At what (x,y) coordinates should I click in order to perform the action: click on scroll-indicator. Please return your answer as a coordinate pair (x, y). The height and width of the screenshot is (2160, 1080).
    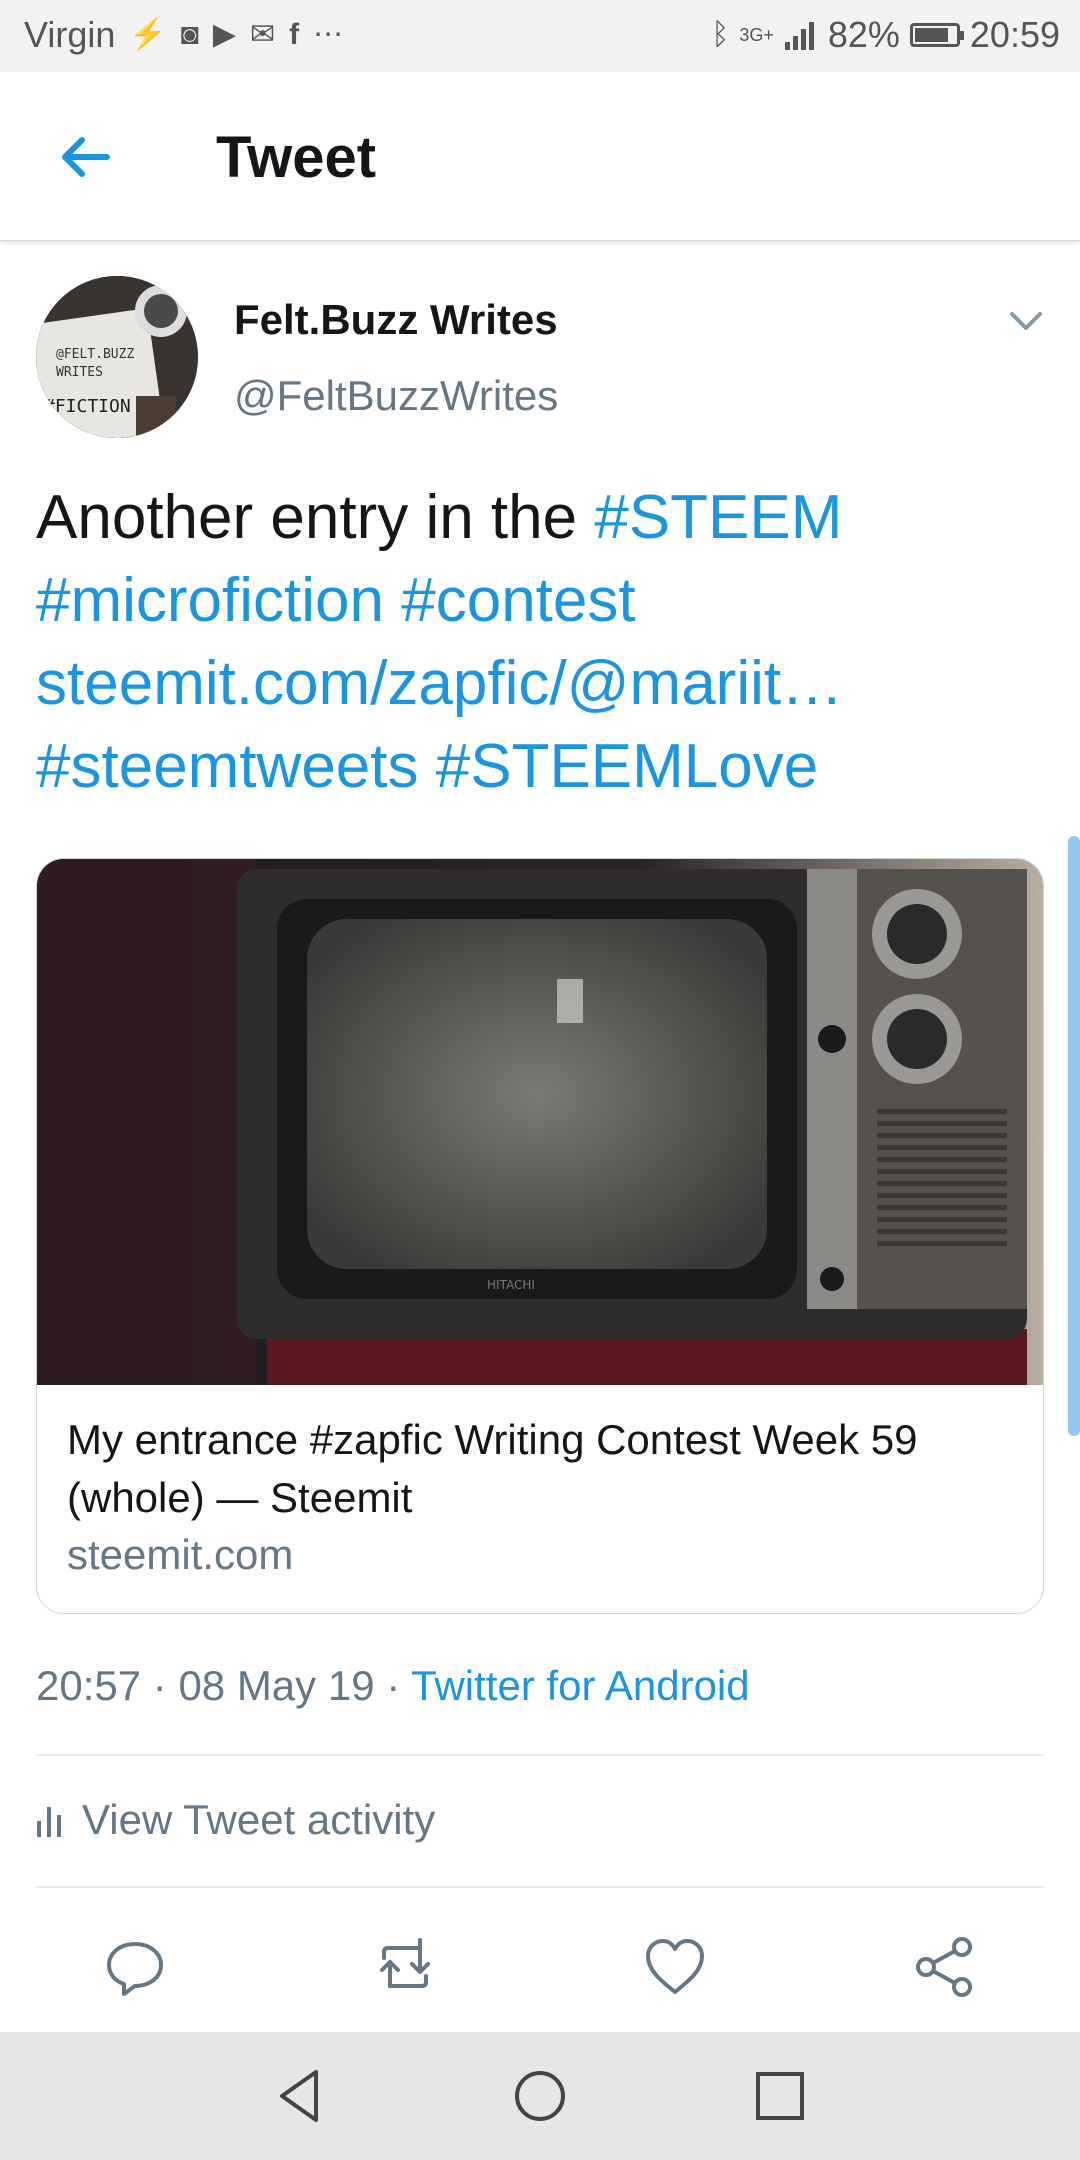
    Looking at the image, I should click on (1074, 1136).